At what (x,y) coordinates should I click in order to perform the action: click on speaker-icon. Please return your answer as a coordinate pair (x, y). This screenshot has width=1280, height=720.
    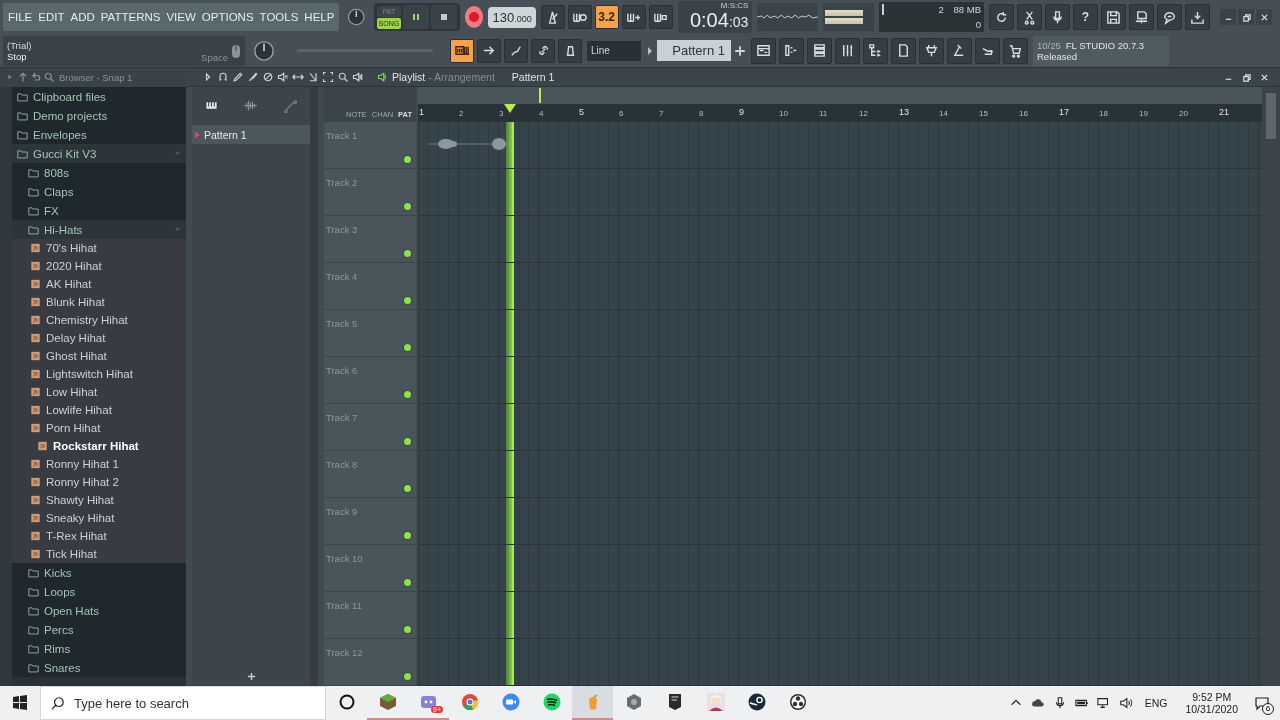
    Looking at the image, I should click on (383, 77).